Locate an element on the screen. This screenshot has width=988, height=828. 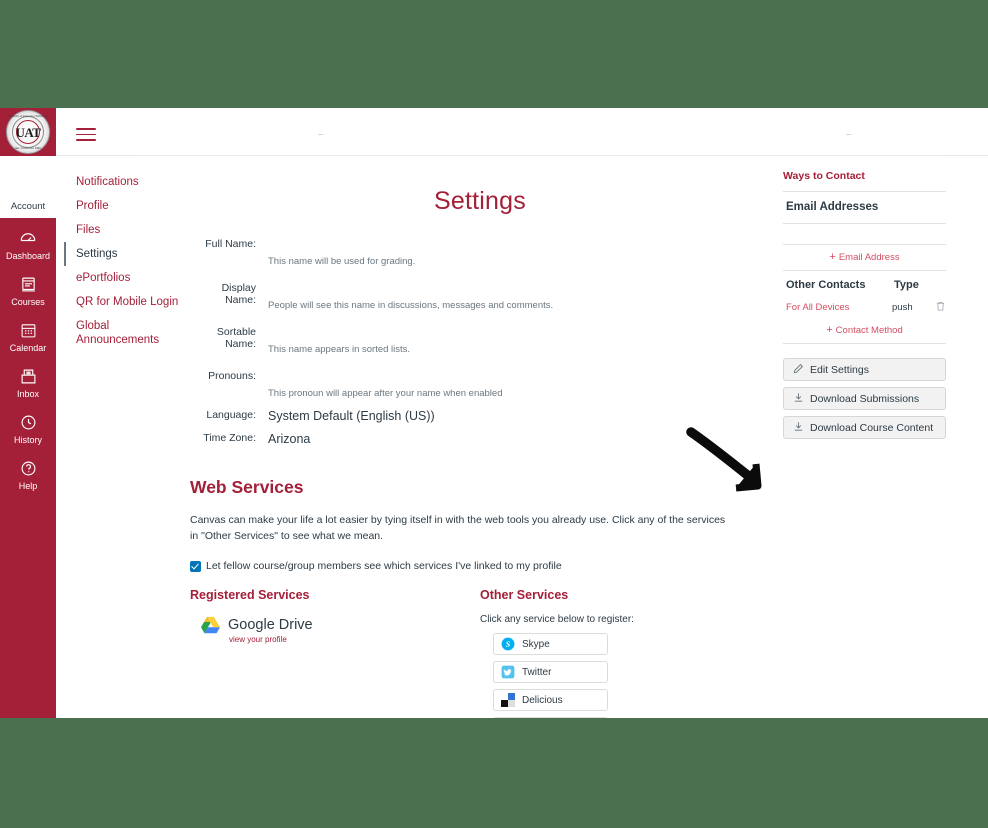
trash-icon is located at coordinates (938, 307).